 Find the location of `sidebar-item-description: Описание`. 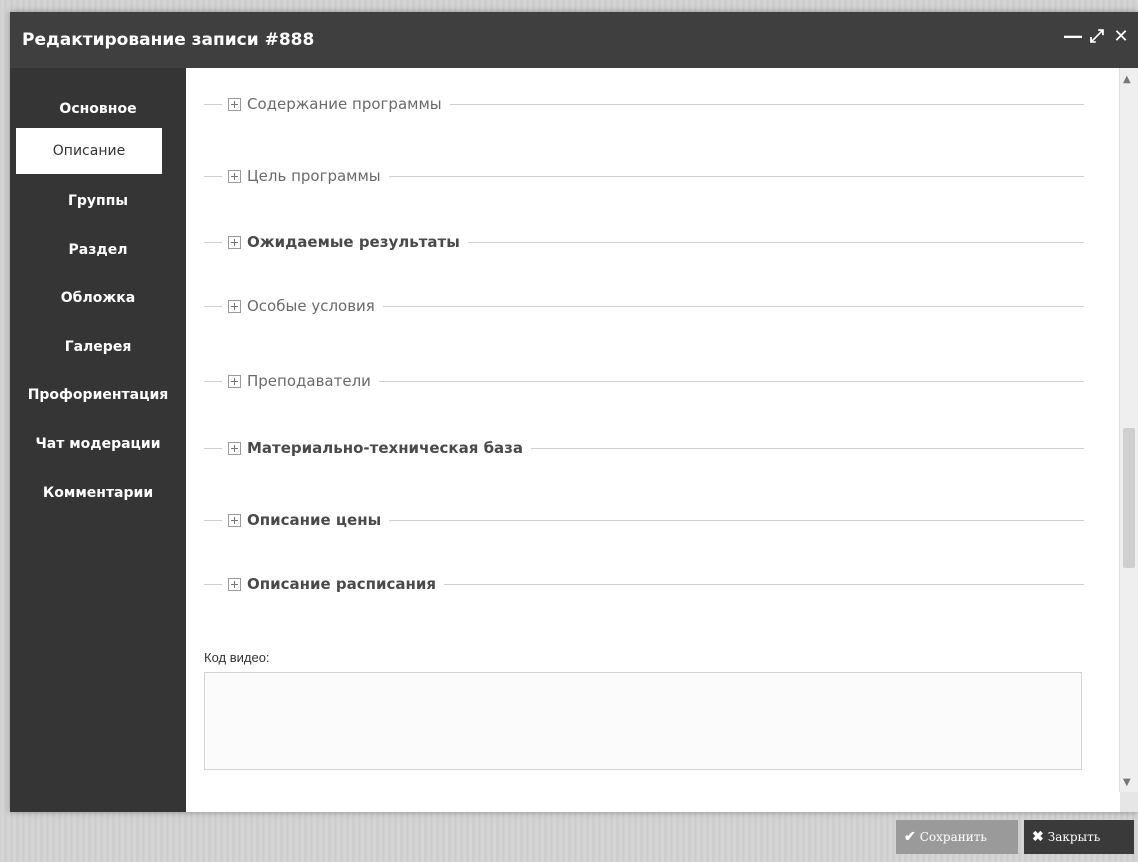

sidebar-item-description: Описание is located at coordinates (89, 151).